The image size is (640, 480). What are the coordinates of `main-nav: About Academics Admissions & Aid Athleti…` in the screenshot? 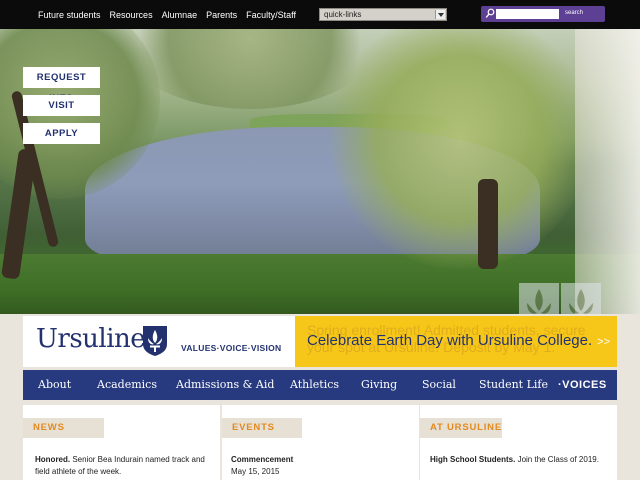 It's located at (320, 385).